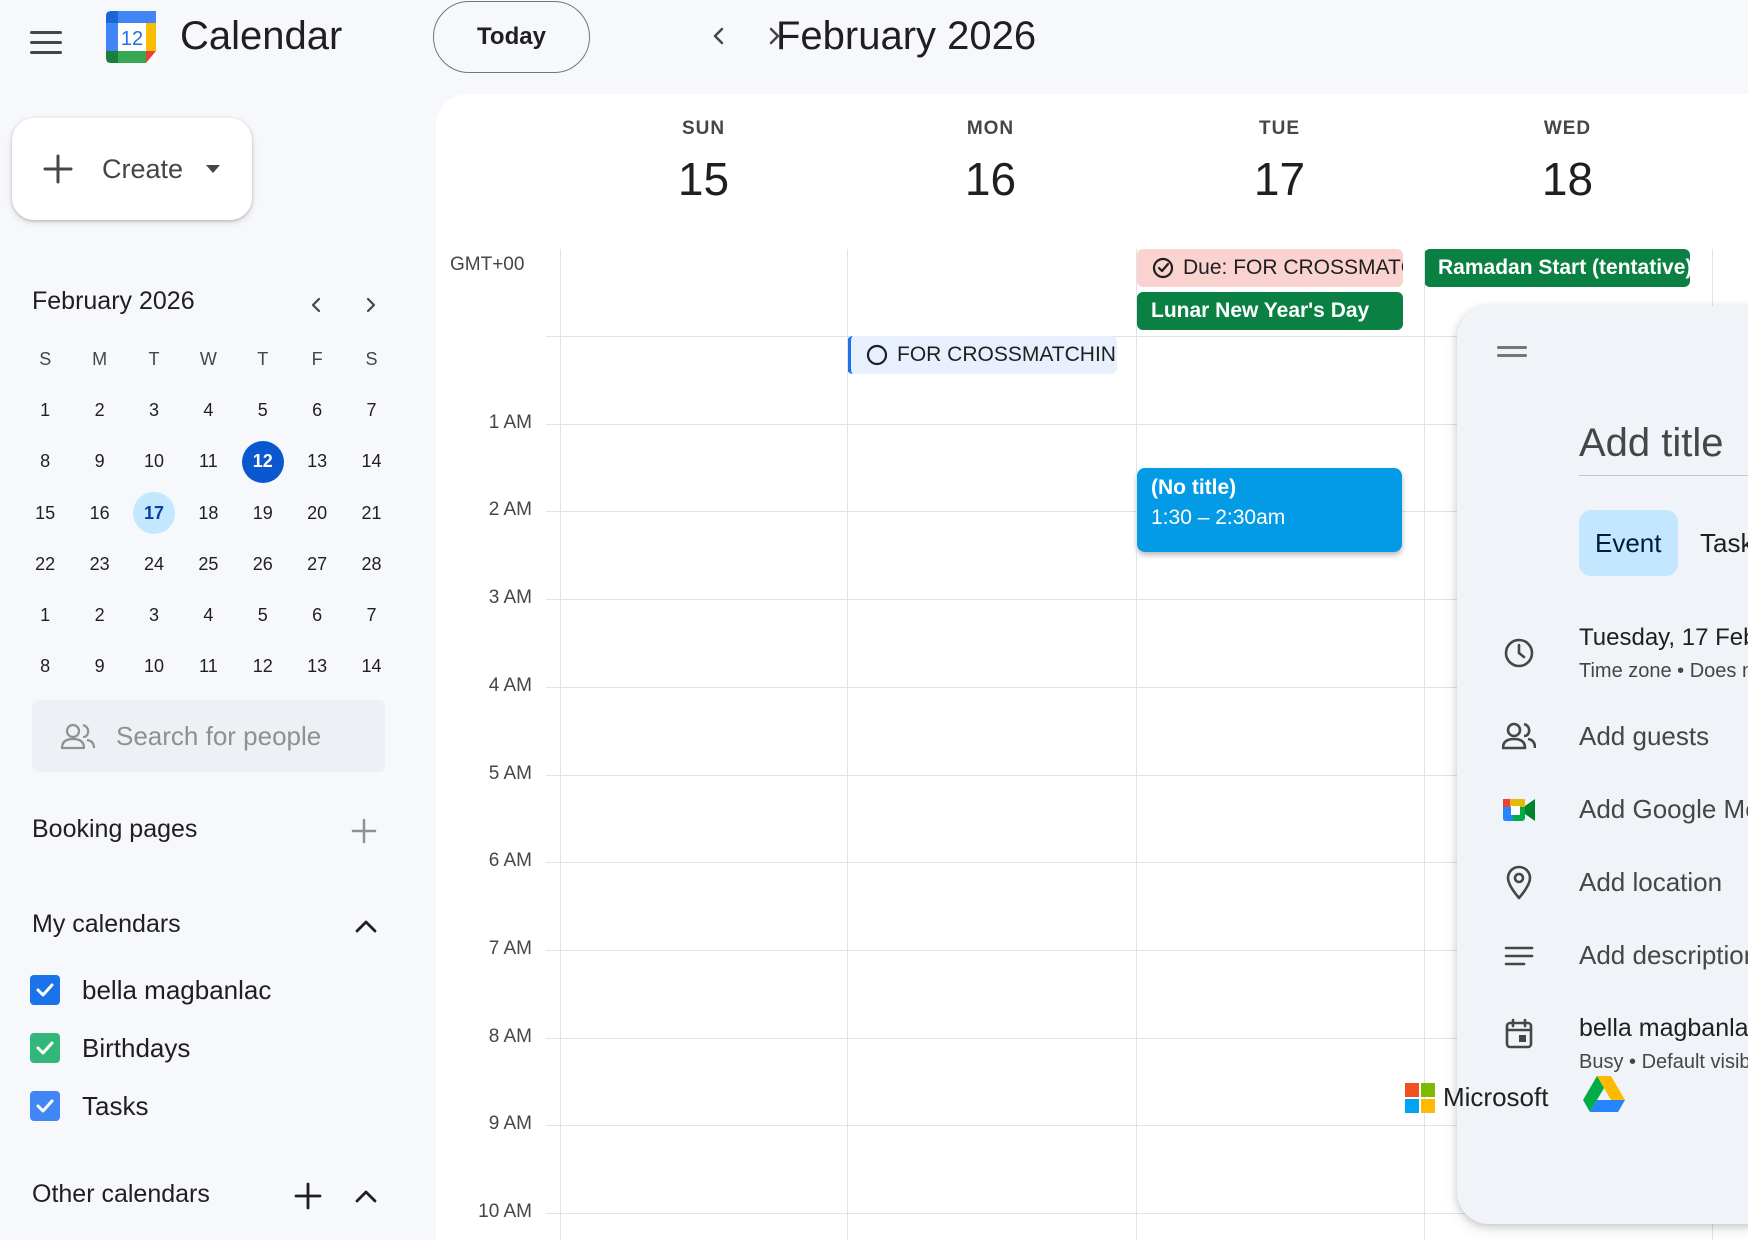 The height and width of the screenshot is (1240, 1748). Describe the element at coordinates (110, 1048) in the screenshot. I see `calendar-item: Birthdays` at that location.